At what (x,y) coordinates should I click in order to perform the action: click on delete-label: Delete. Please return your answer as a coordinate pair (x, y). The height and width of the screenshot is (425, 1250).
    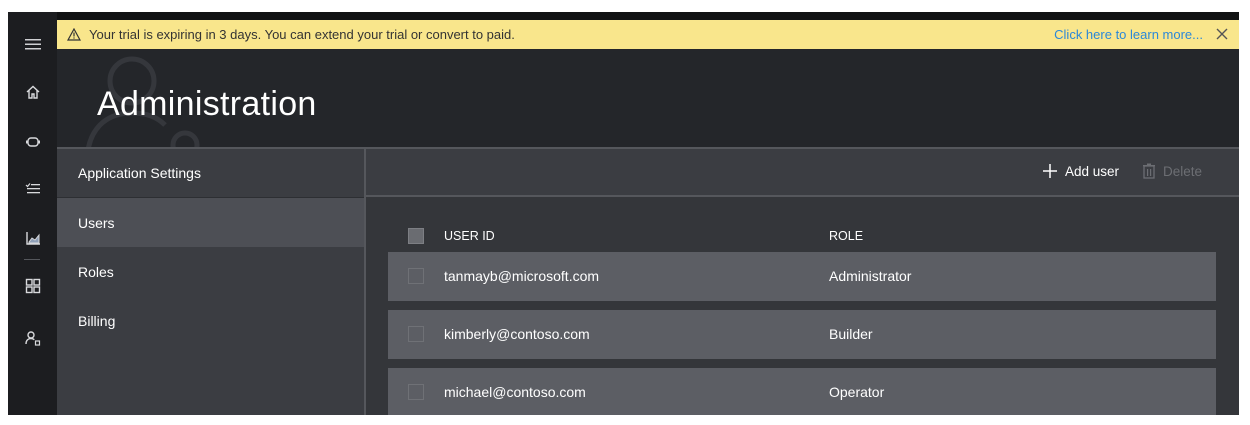
    Looking at the image, I should click on (1183, 171).